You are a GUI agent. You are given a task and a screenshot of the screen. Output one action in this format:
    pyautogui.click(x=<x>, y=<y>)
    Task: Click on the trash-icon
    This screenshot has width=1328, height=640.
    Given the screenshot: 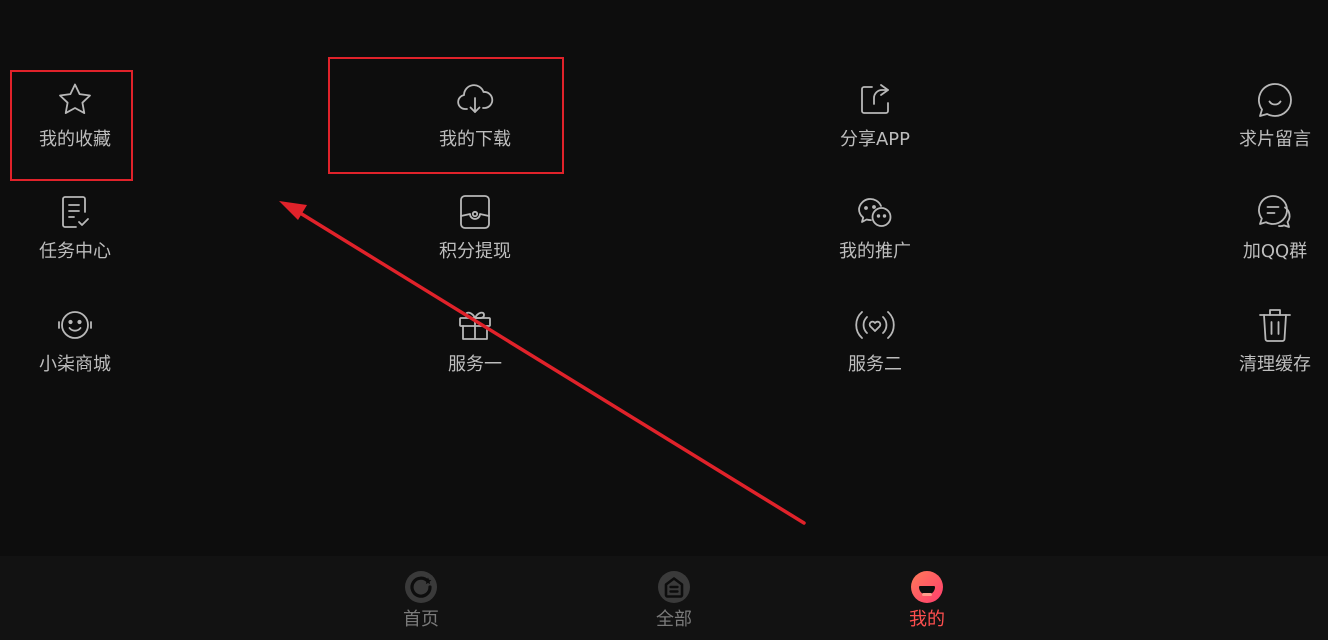 What is the action you would take?
    pyautogui.click(x=1275, y=325)
    